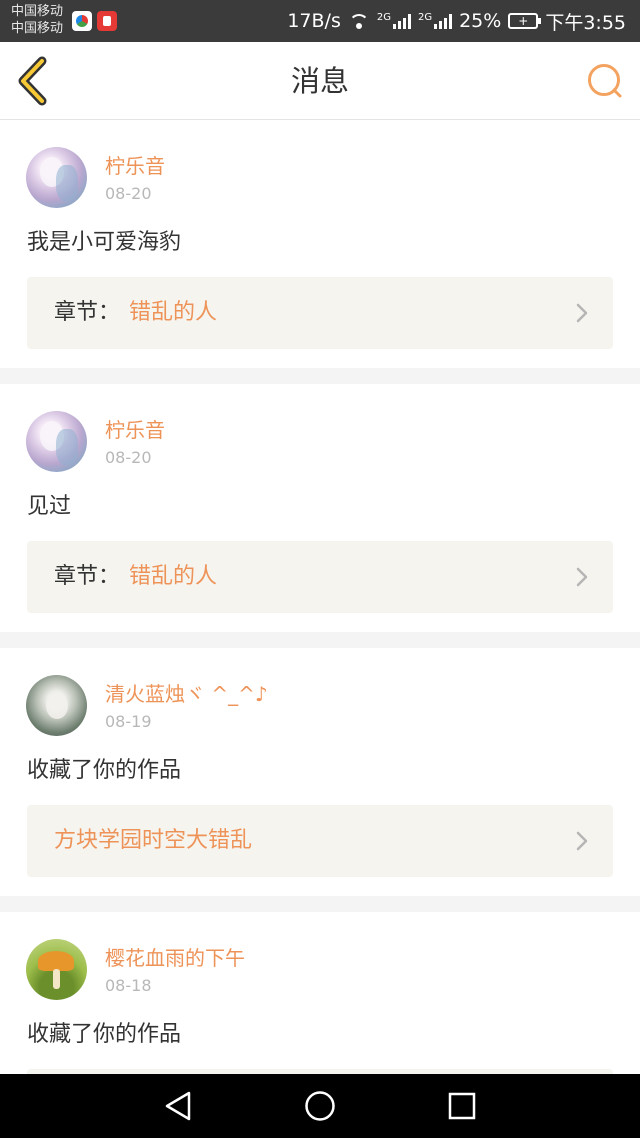 This screenshot has height=1138, width=640. I want to click on nav-home-button, so click(320, 1106).